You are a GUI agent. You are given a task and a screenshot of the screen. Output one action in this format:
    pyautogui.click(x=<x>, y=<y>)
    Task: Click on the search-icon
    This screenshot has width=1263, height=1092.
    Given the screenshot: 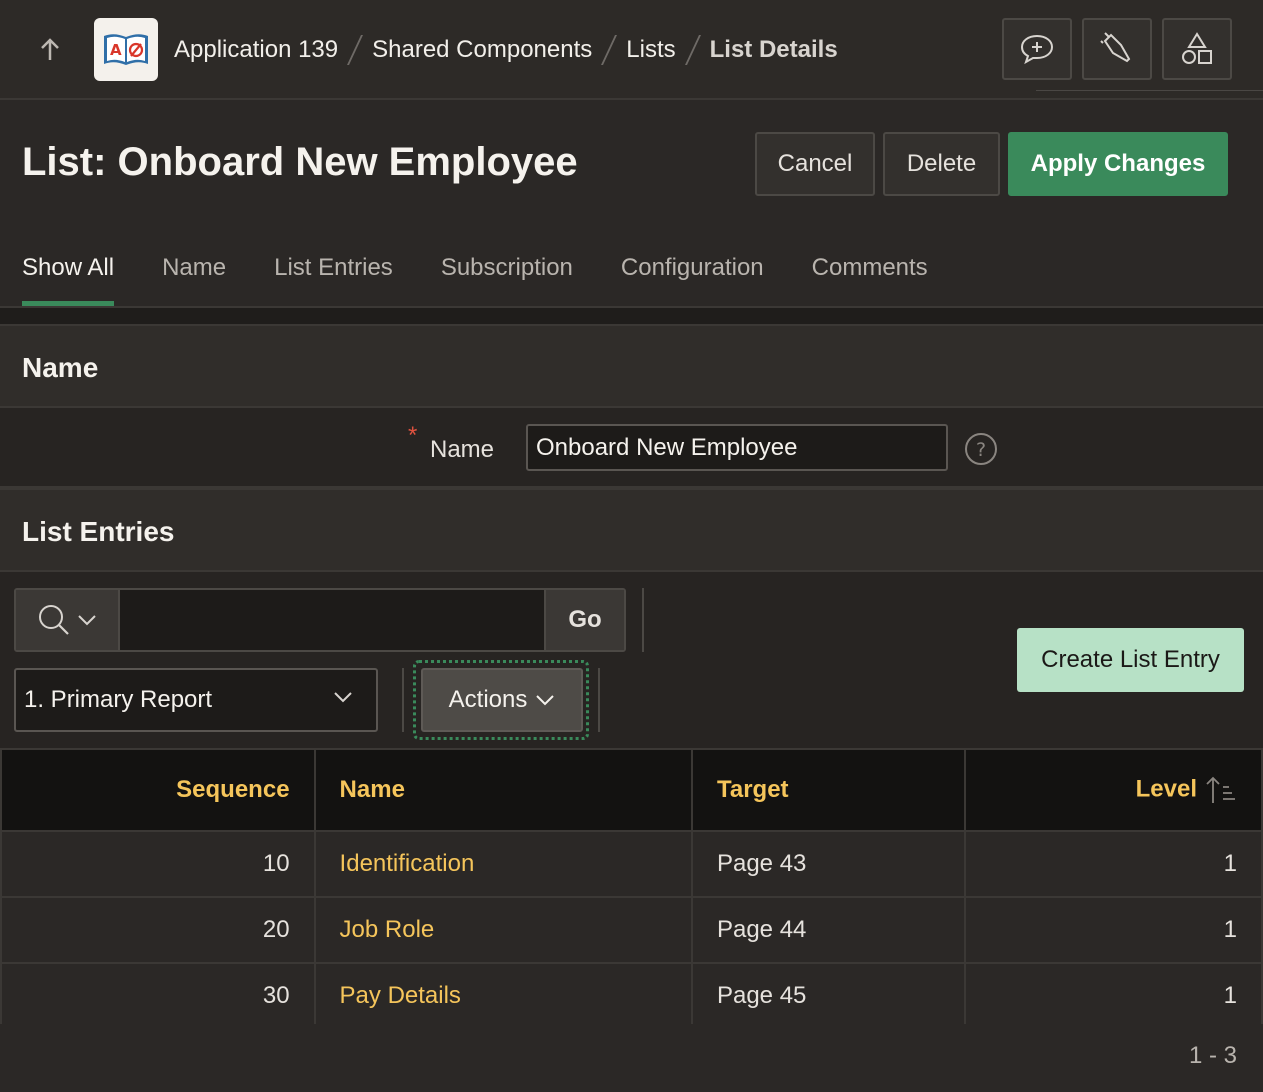 What is the action you would take?
    pyautogui.click(x=54, y=620)
    